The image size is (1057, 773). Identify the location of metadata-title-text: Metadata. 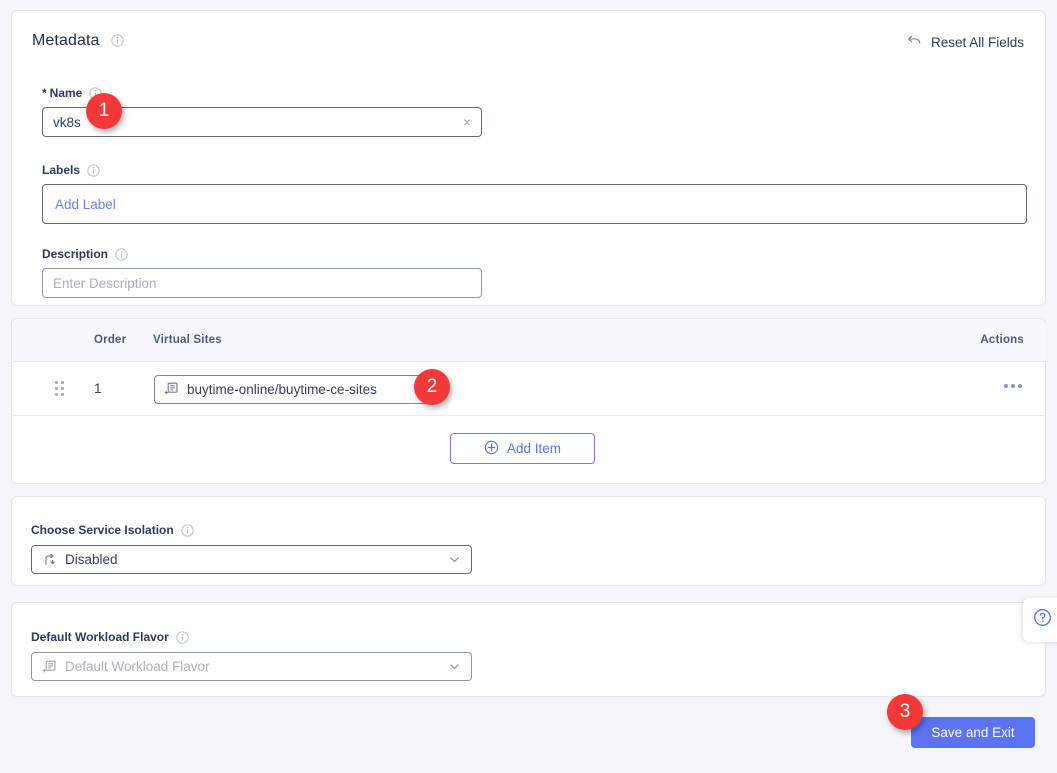
(66, 40).